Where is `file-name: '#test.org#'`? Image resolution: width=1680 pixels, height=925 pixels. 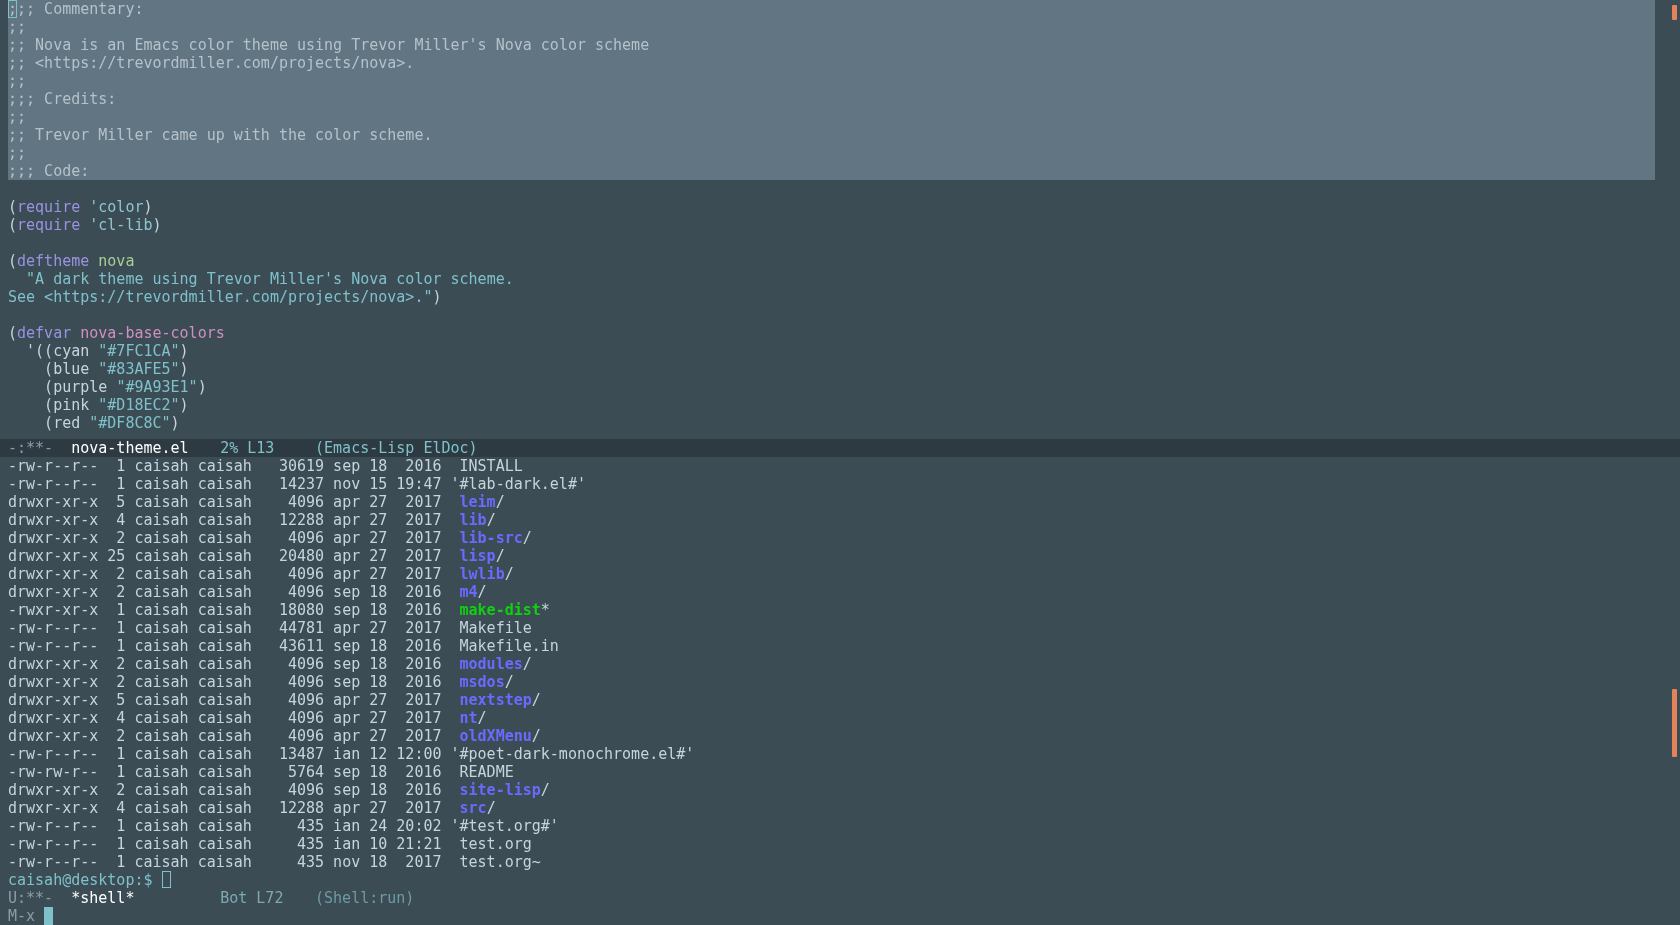
file-name: '#test.org#' is located at coordinates (504, 826).